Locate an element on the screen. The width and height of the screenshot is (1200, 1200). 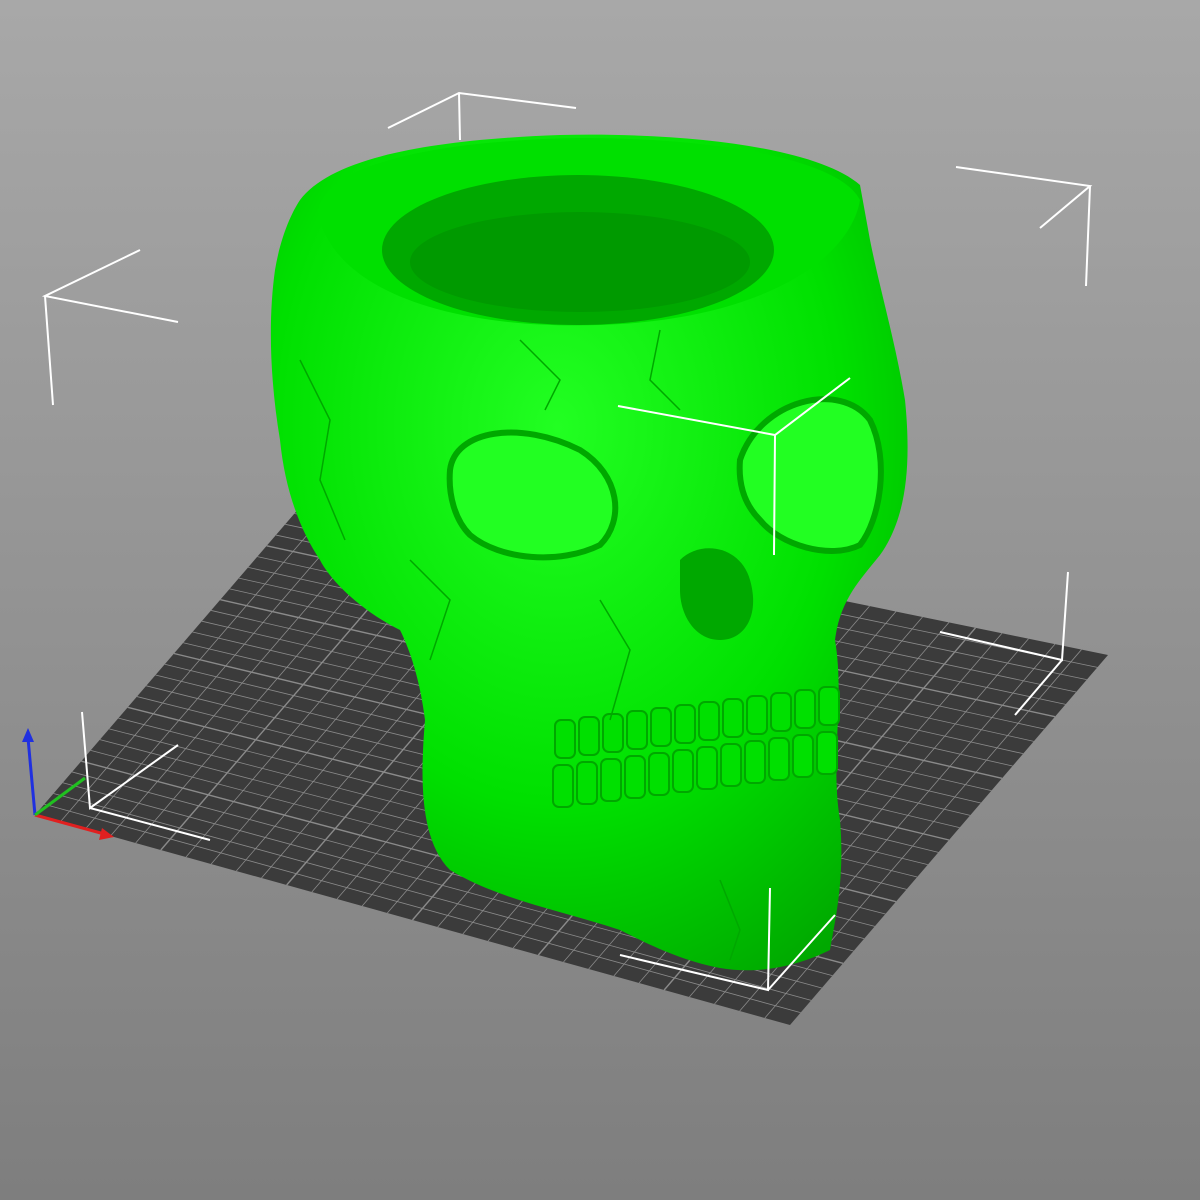
skull-opening-inner is located at coordinates (580, 262).